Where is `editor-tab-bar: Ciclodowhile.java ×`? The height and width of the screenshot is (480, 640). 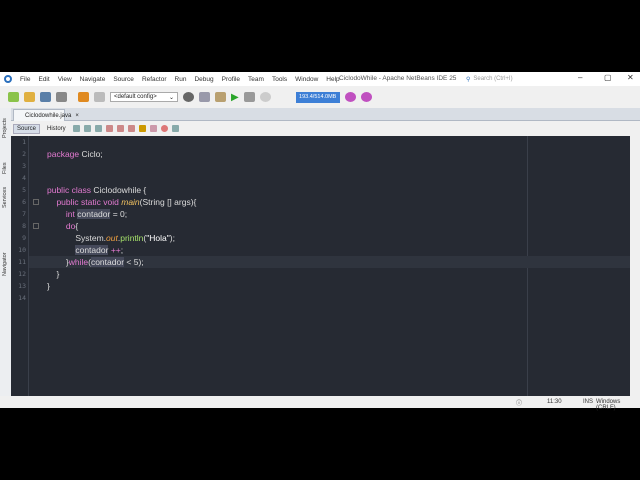 editor-tab-bar: Ciclodowhile.java × is located at coordinates (325, 114).